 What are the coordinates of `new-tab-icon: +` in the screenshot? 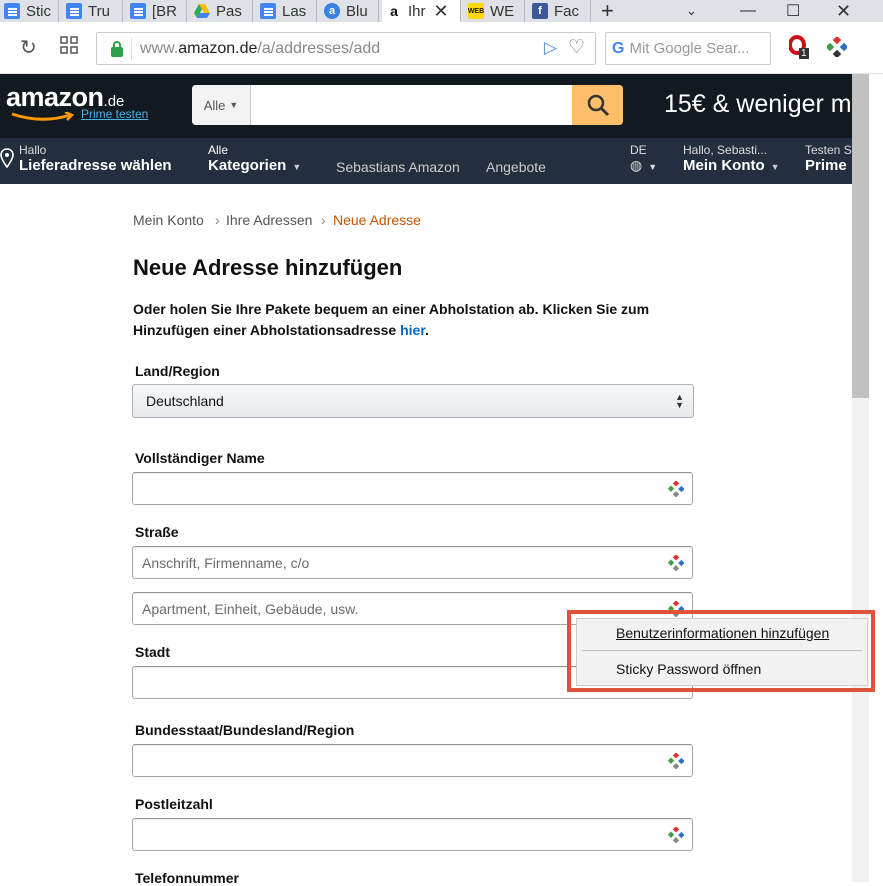 It's located at (607, 11).